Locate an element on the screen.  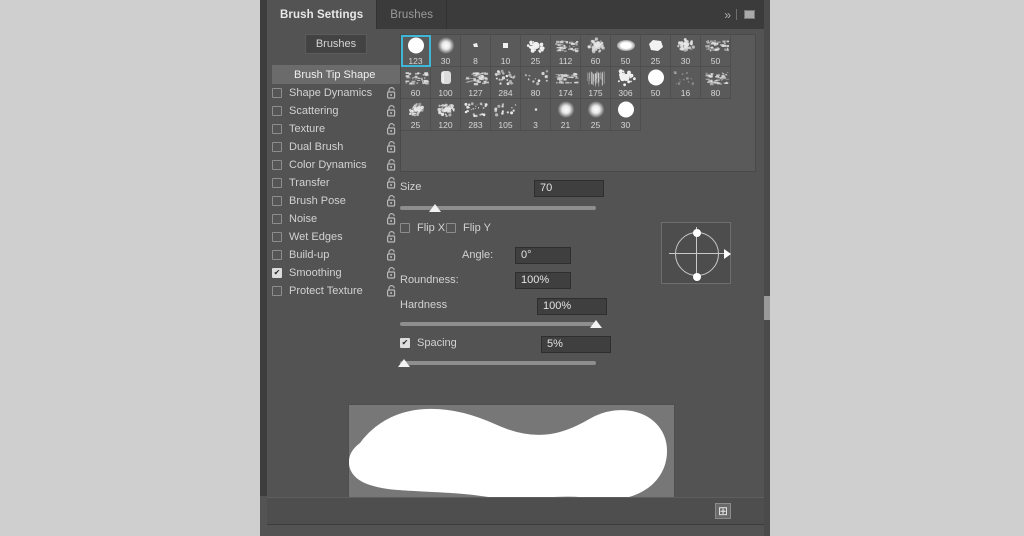
brush-preset-cell: 127 is located at coordinates (476, 83).